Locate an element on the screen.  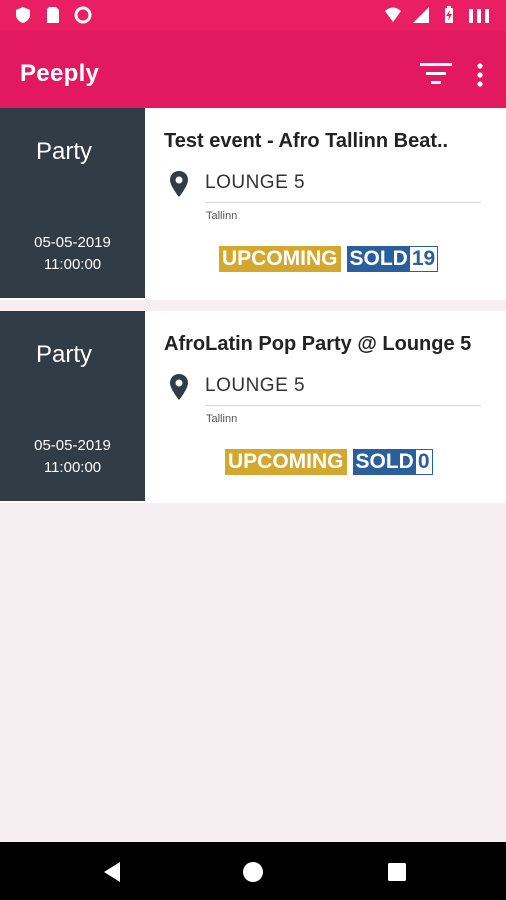
event-badges: UPCOMING SOLD 19 is located at coordinates (329, 259).